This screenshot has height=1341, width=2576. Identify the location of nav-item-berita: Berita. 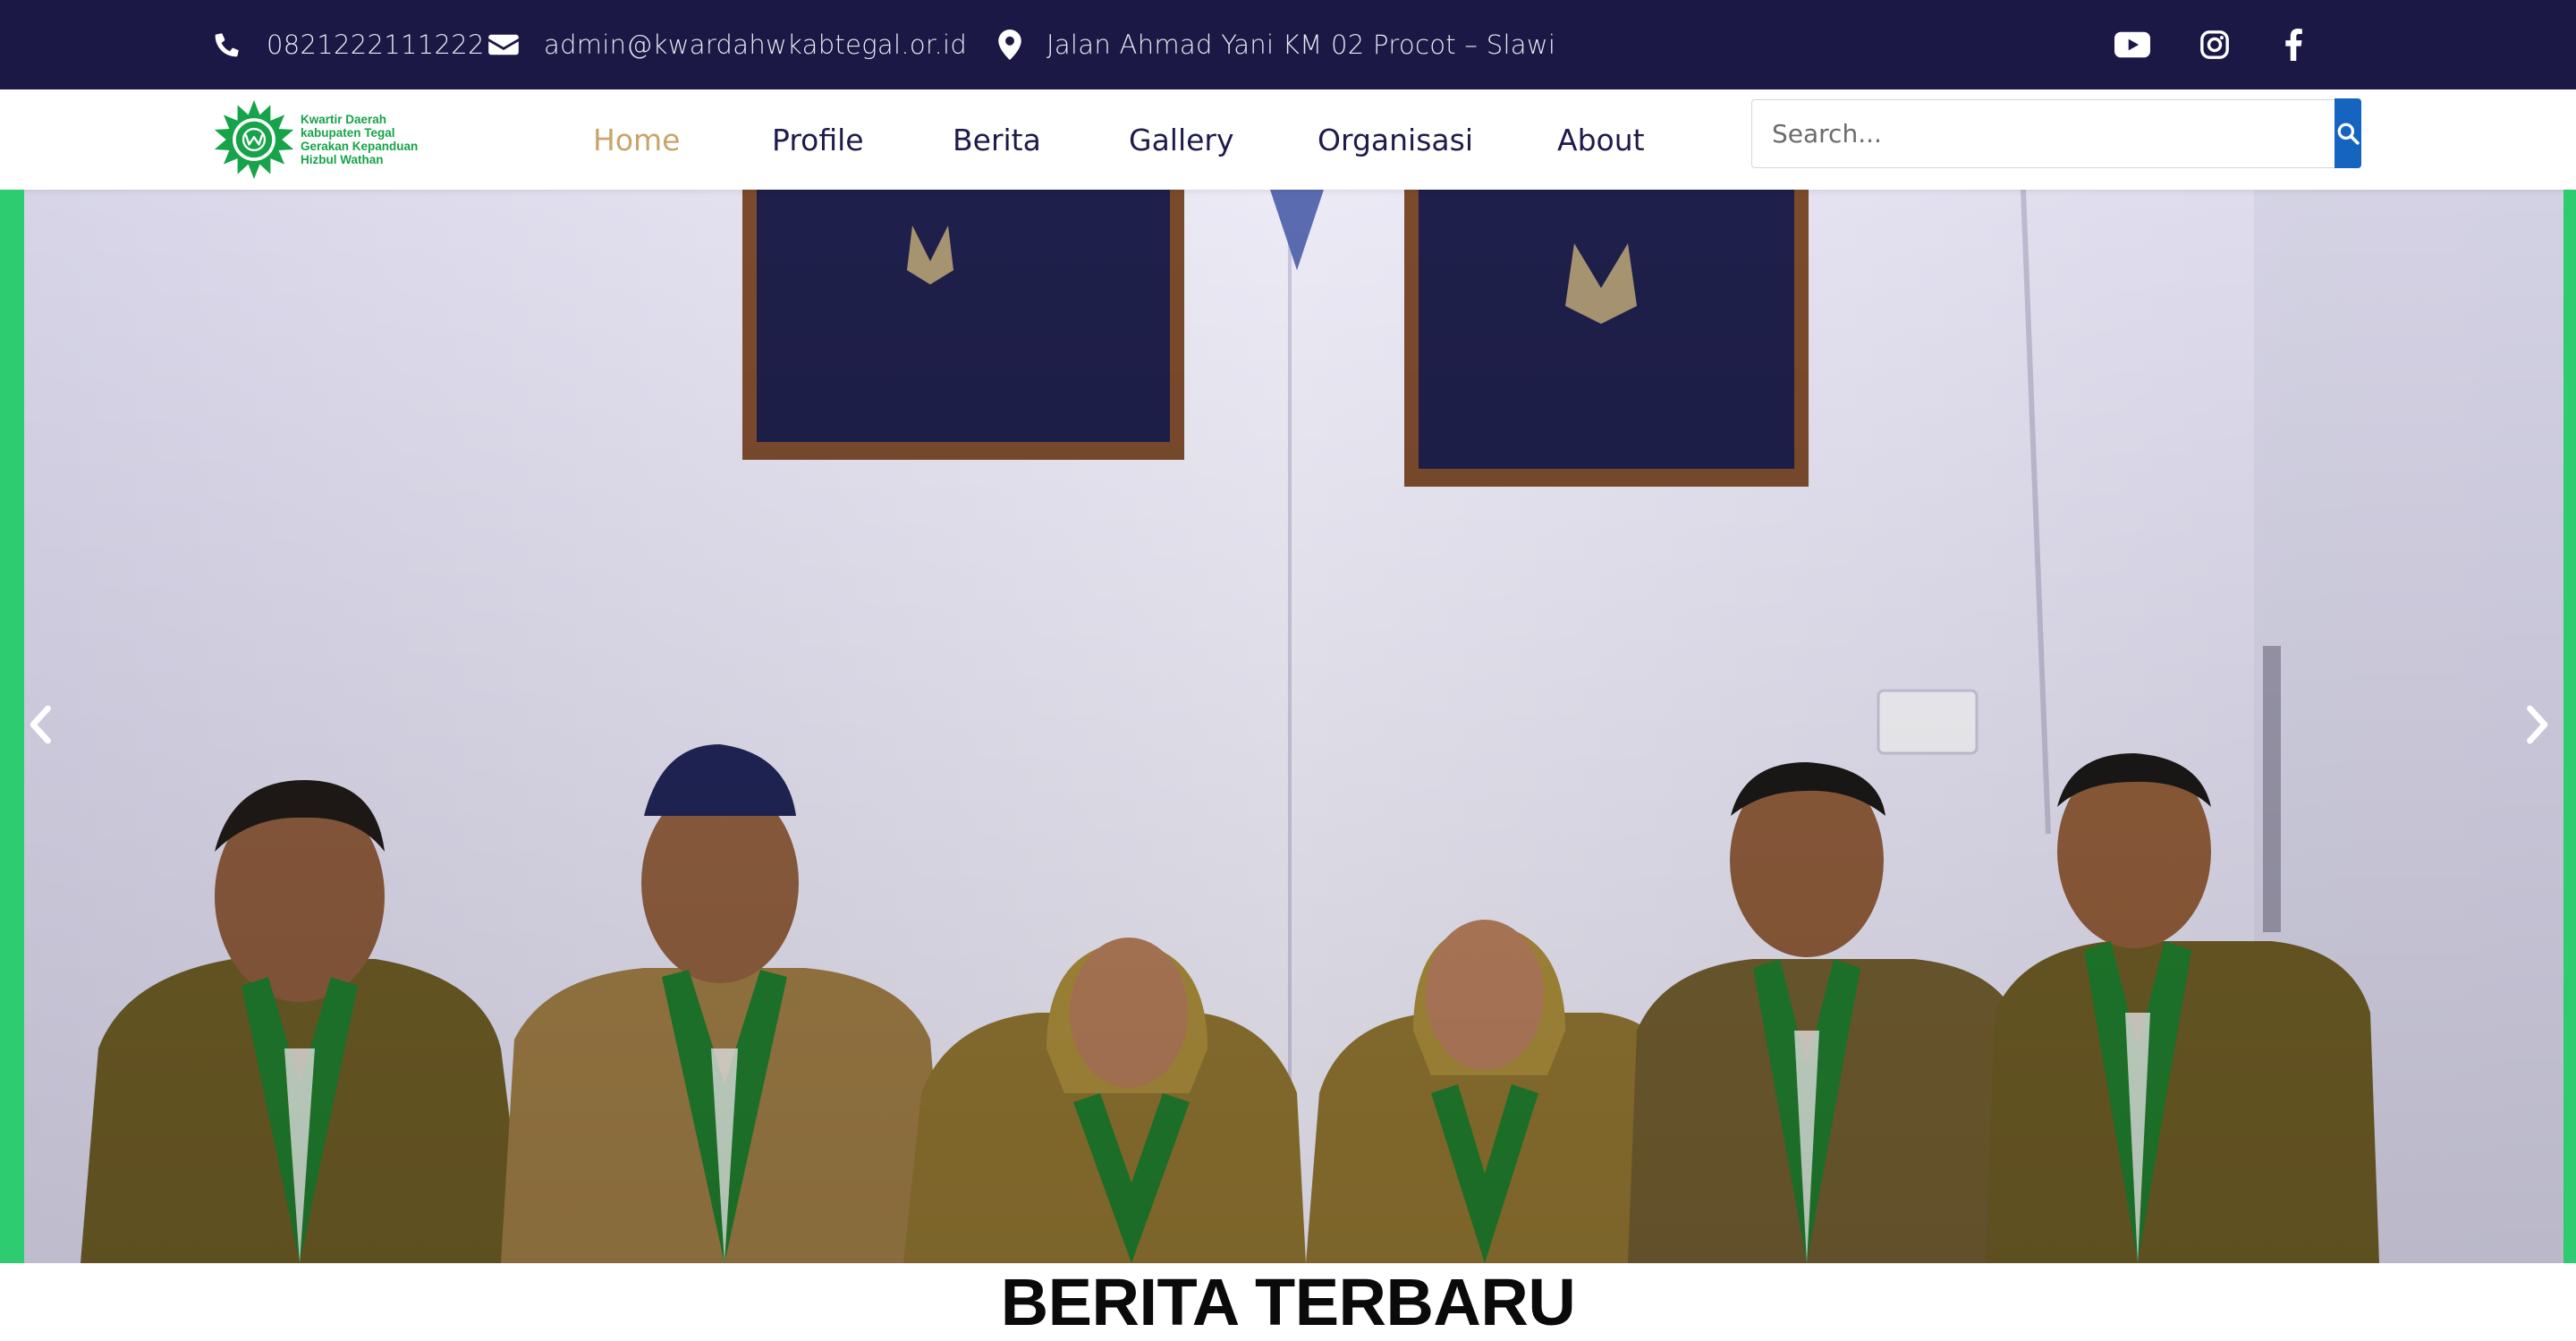
(997, 139).